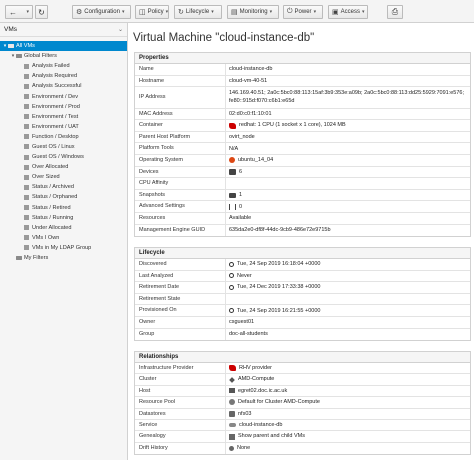 This screenshot has width=474, height=460. Describe the element at coordinates (180, 299) in the screenshot. I see `lifecycle-row-key: Retirement State` at that location.